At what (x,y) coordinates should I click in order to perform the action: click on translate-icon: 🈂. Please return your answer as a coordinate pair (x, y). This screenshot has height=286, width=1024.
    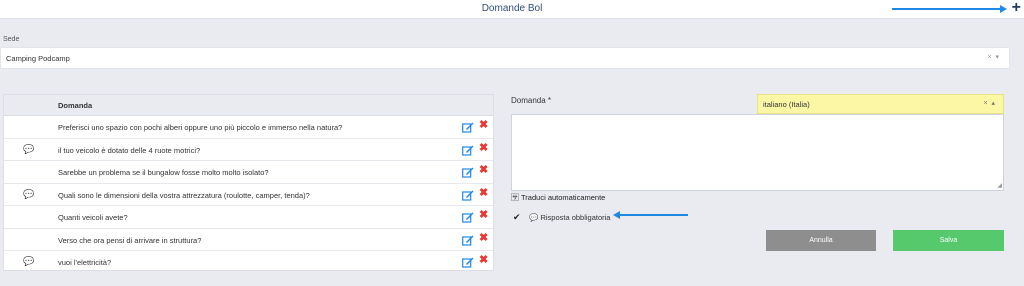
    Looking at the image, I should click on (515, 197).